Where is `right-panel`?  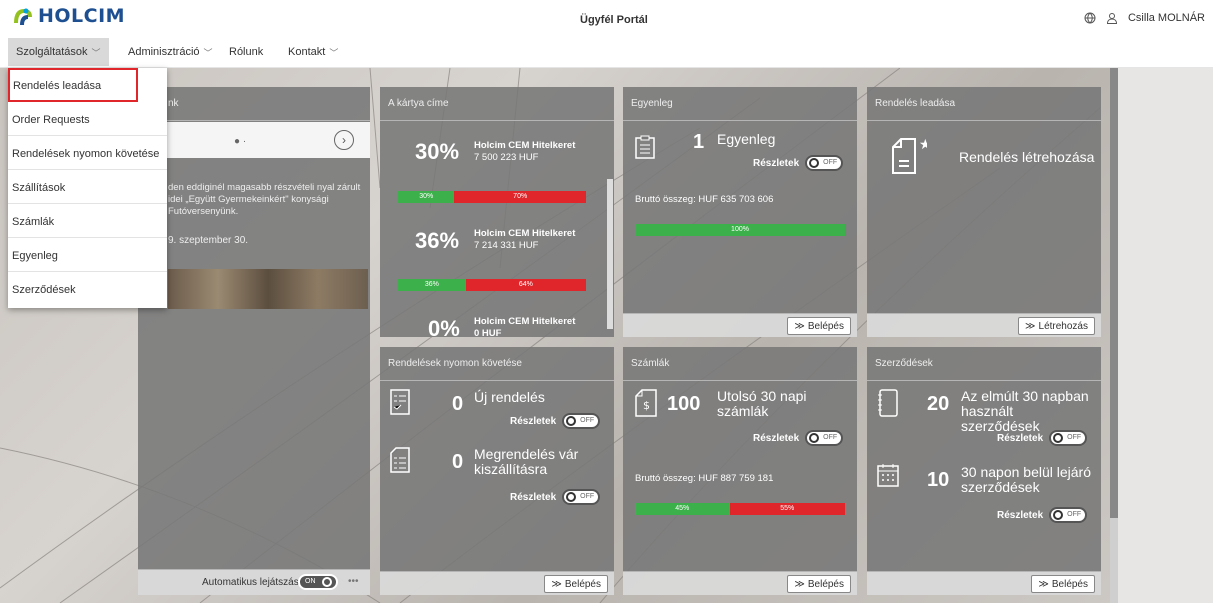 right-panel is located at coordinates (1165, 335).